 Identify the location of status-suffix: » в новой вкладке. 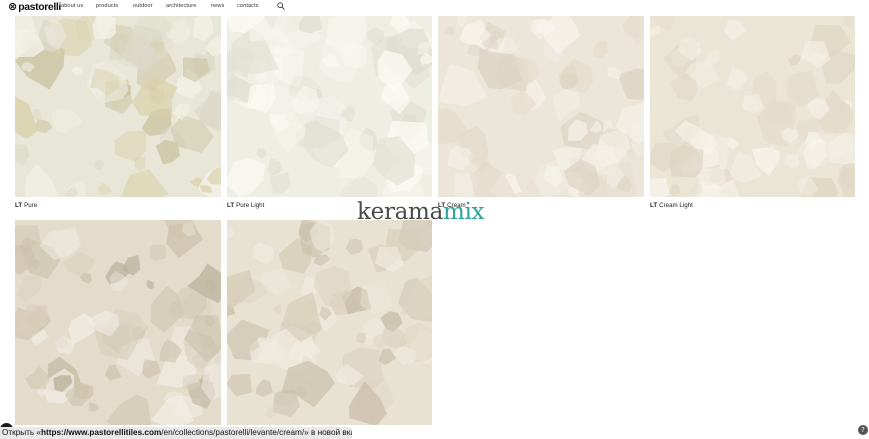
(328, 432).